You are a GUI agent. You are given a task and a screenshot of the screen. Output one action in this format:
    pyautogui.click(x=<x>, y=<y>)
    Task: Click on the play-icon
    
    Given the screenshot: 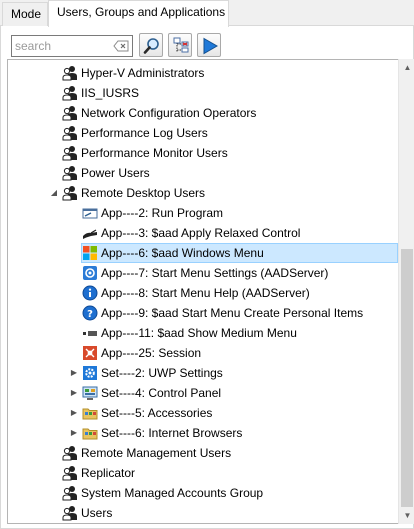 What is the action you would take?
    pyautogui.click(x=211, y=46)
    